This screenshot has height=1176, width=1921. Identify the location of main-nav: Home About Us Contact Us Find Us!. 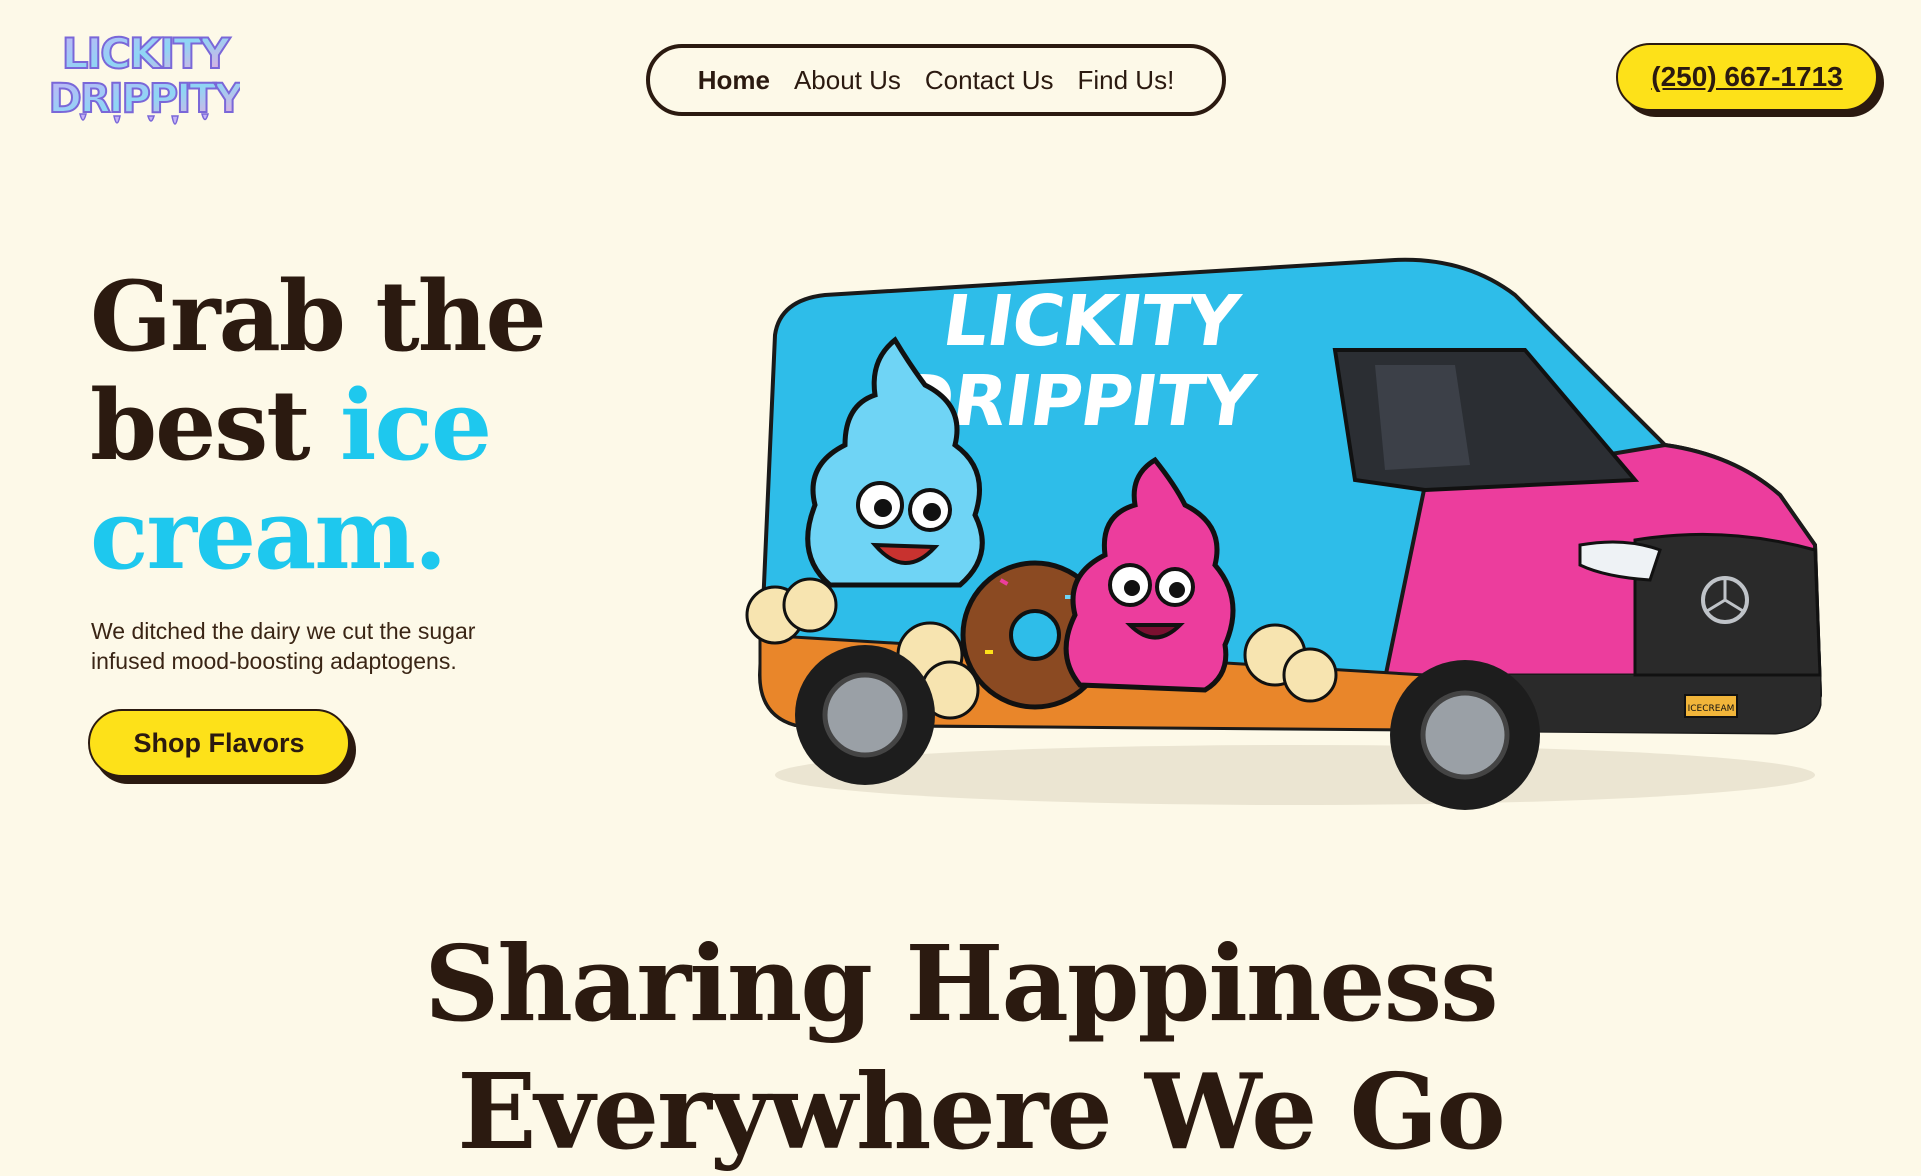
(936, 80).